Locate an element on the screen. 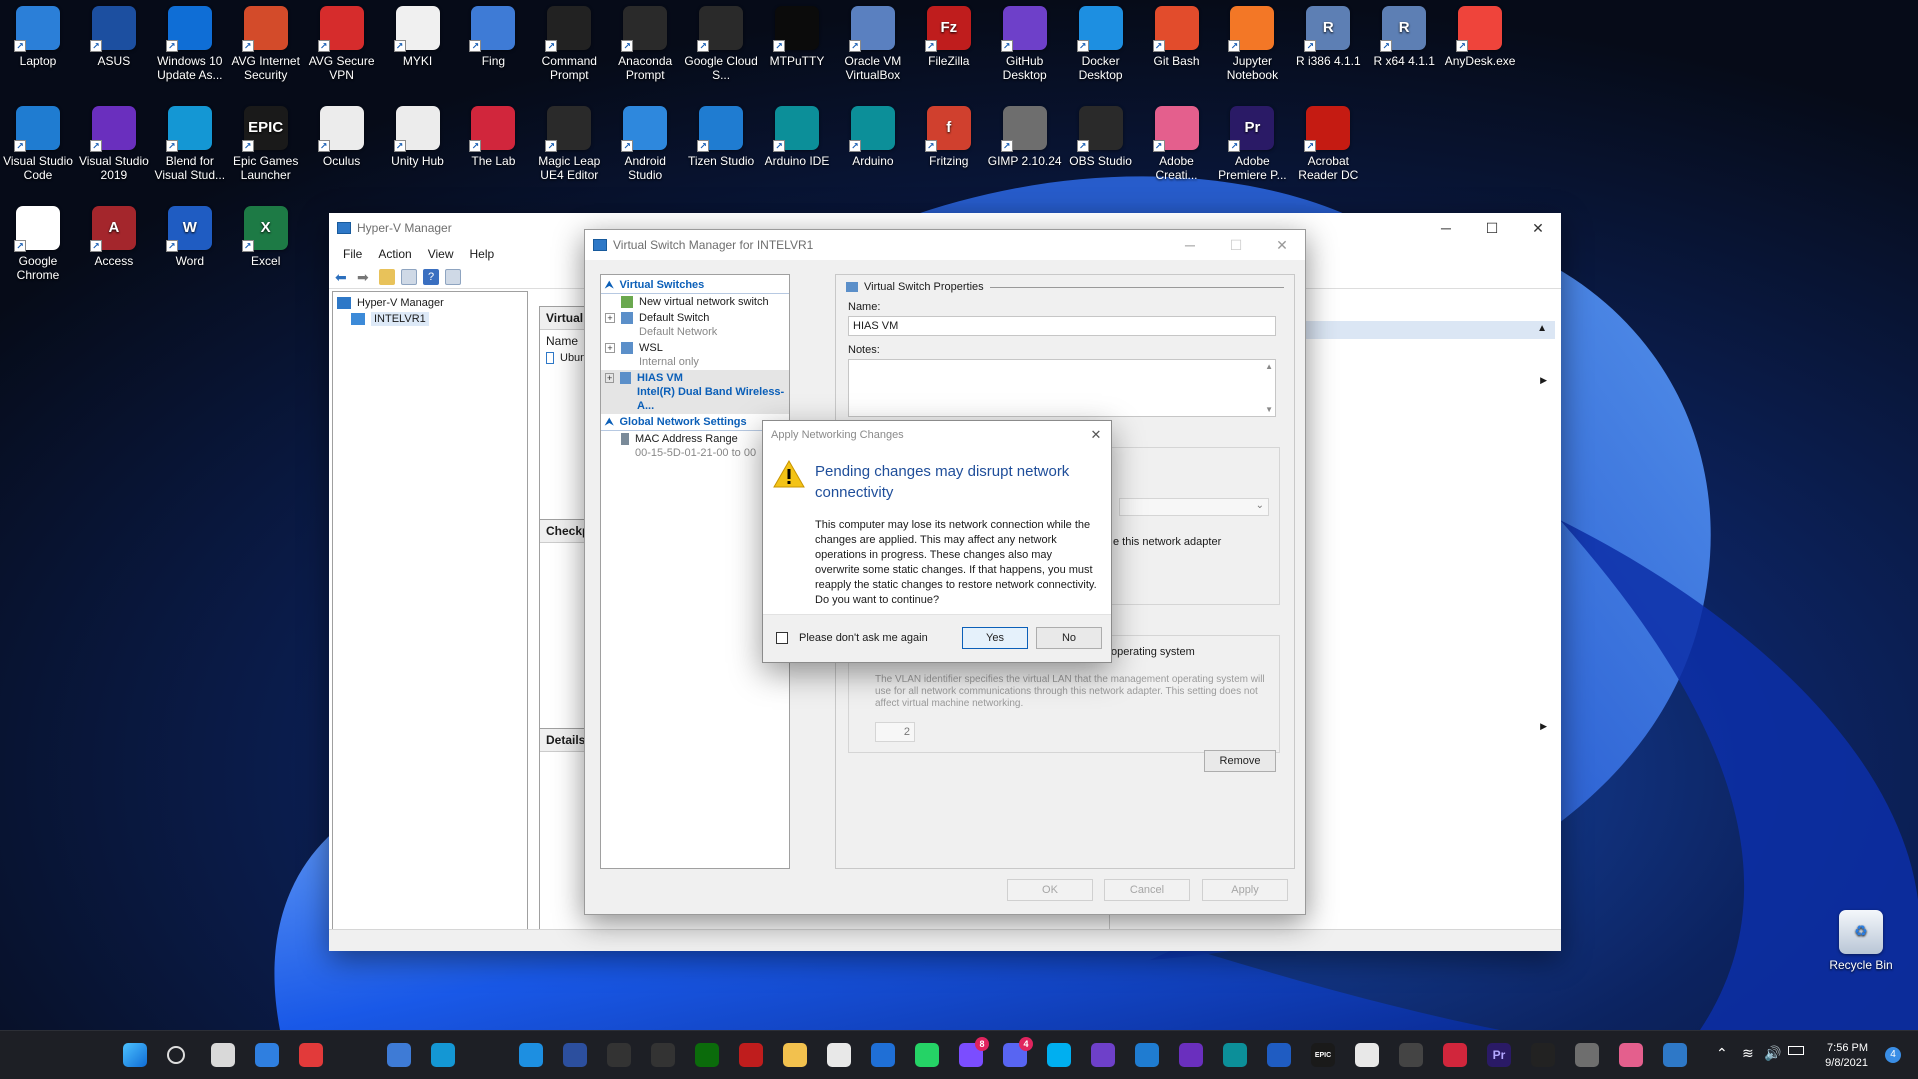 The width and height of the screenshot is (1918, 1079). vsm-maximize-button: ☐ is located at coordinates (1236, 245).